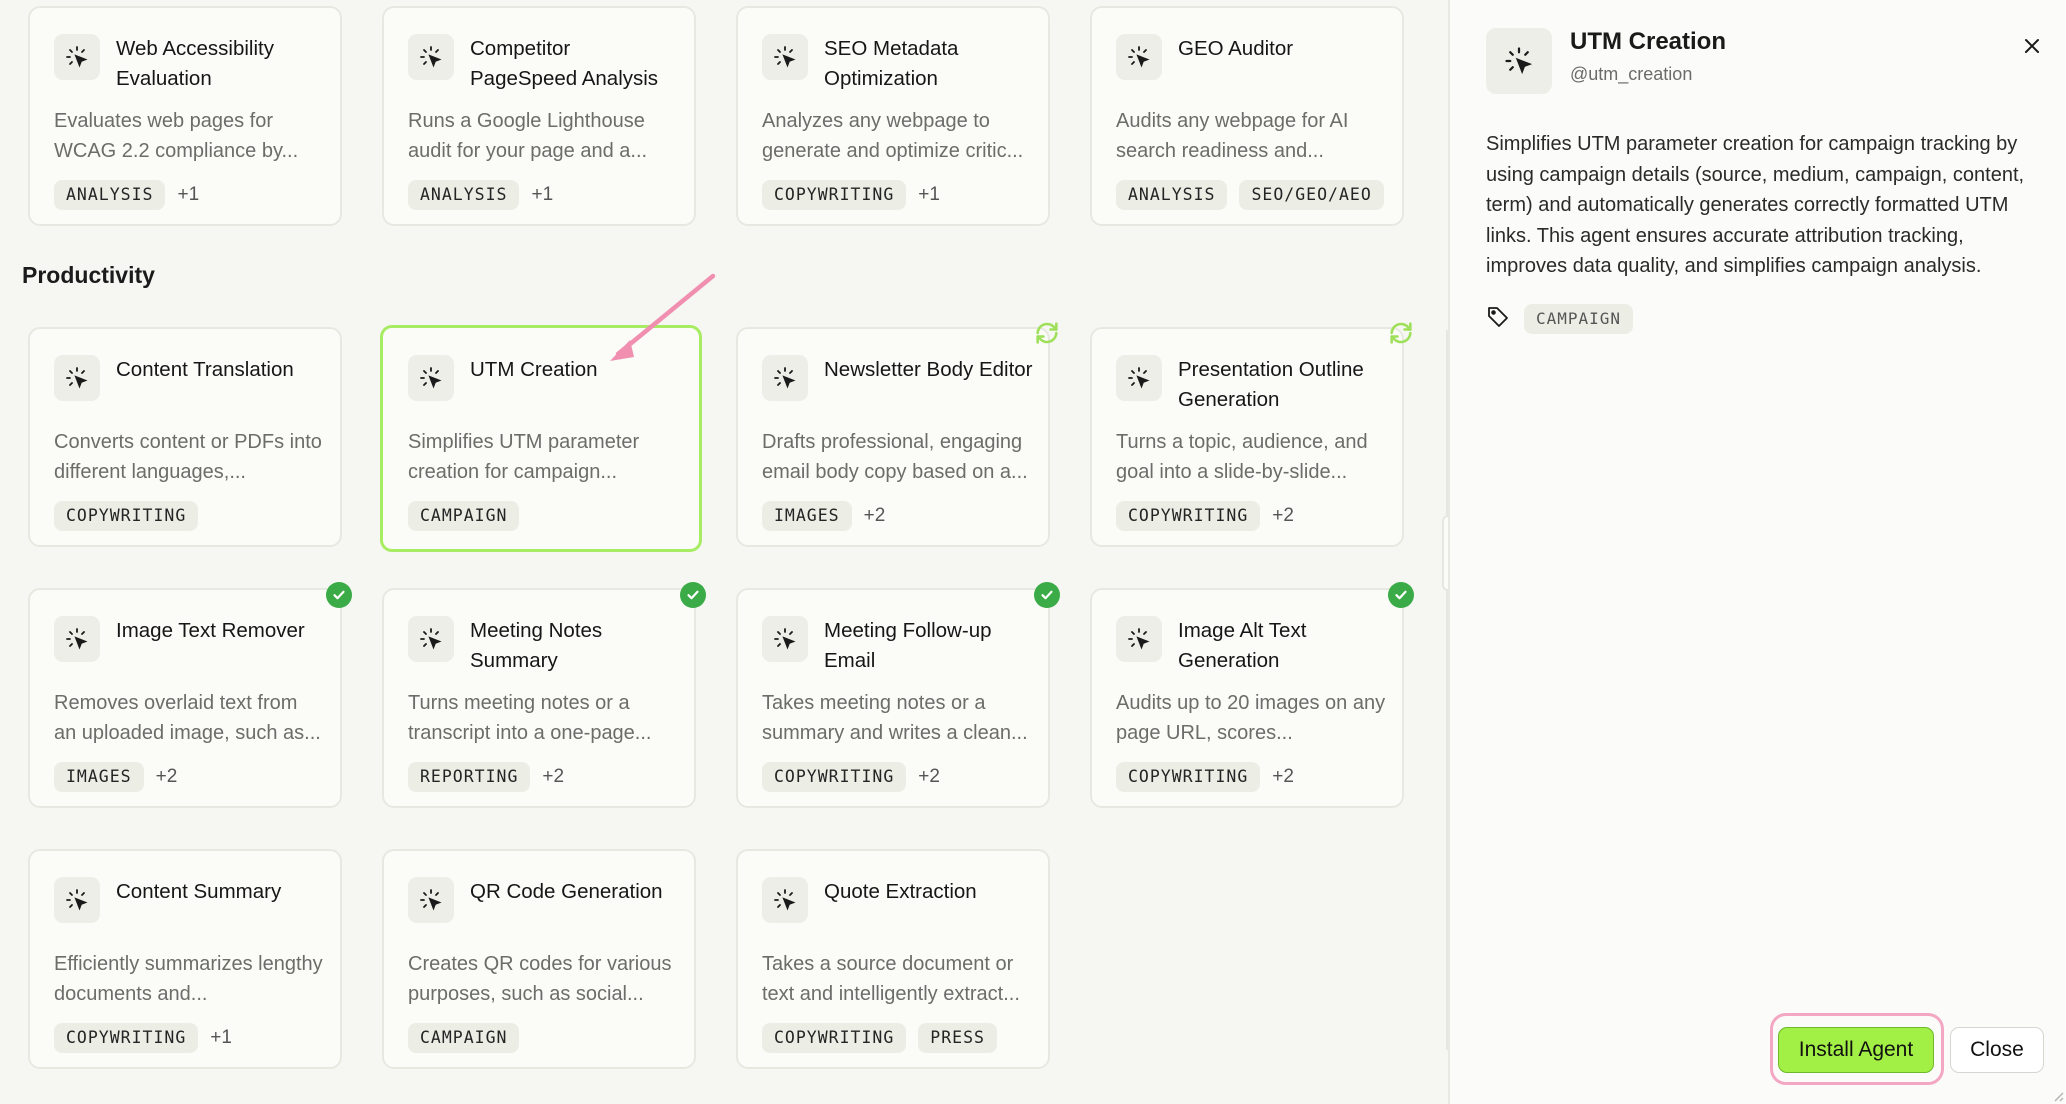  I want to click on resize-grip-icon, so click(2059, 1097).